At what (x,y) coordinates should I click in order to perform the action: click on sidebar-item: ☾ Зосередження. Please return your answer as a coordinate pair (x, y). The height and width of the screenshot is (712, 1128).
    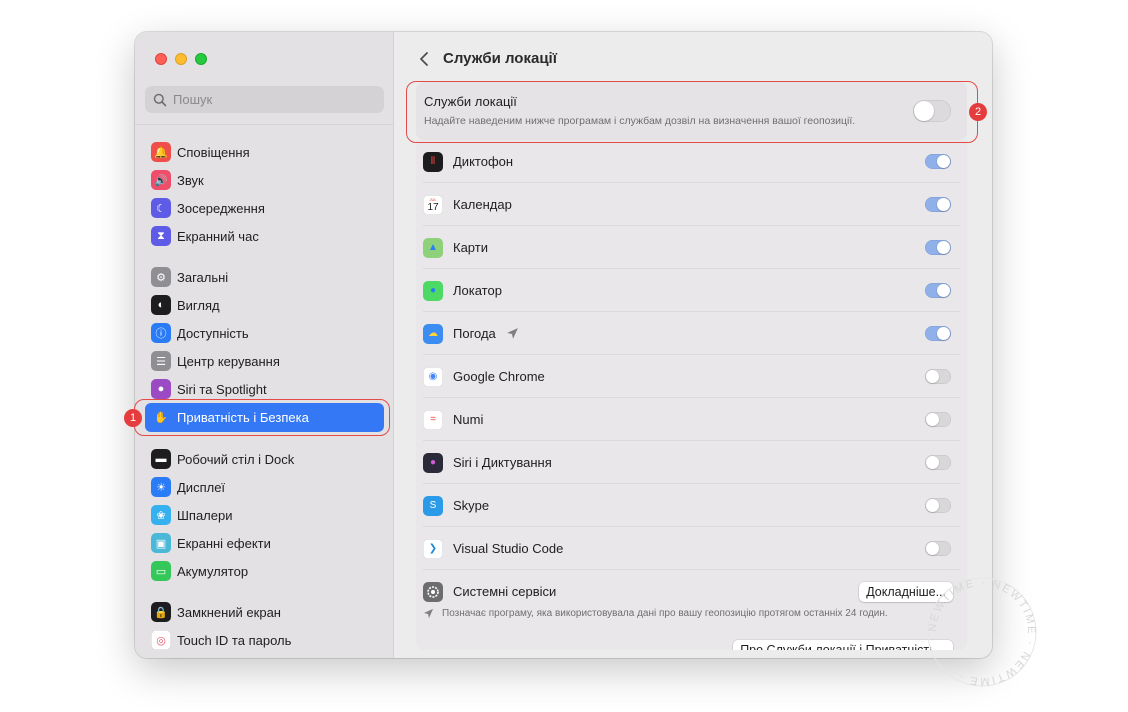
    Looking at the image, I should click on (264, 208).